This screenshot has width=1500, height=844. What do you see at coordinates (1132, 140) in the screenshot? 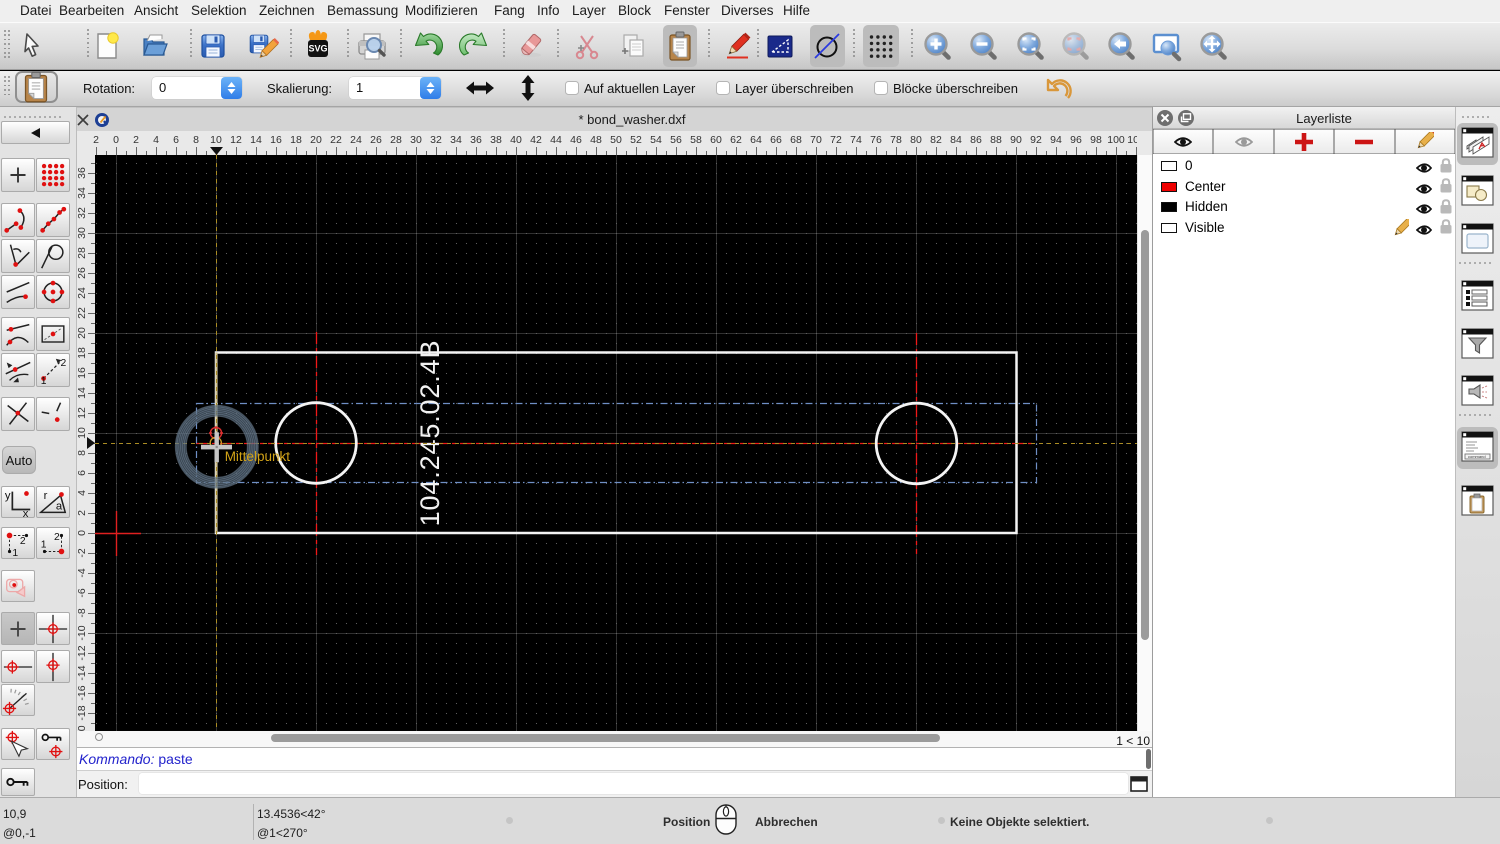
I see `svg-text: 102` at bounding box center [1132, 140].